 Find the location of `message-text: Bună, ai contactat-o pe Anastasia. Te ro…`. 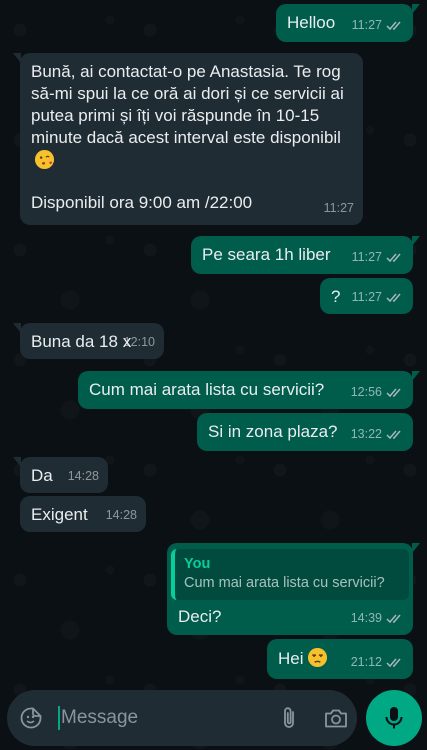

message-text: Bună, ai contactat-o pe Anastasia. Te ro… is located at coordinates (191, 116).